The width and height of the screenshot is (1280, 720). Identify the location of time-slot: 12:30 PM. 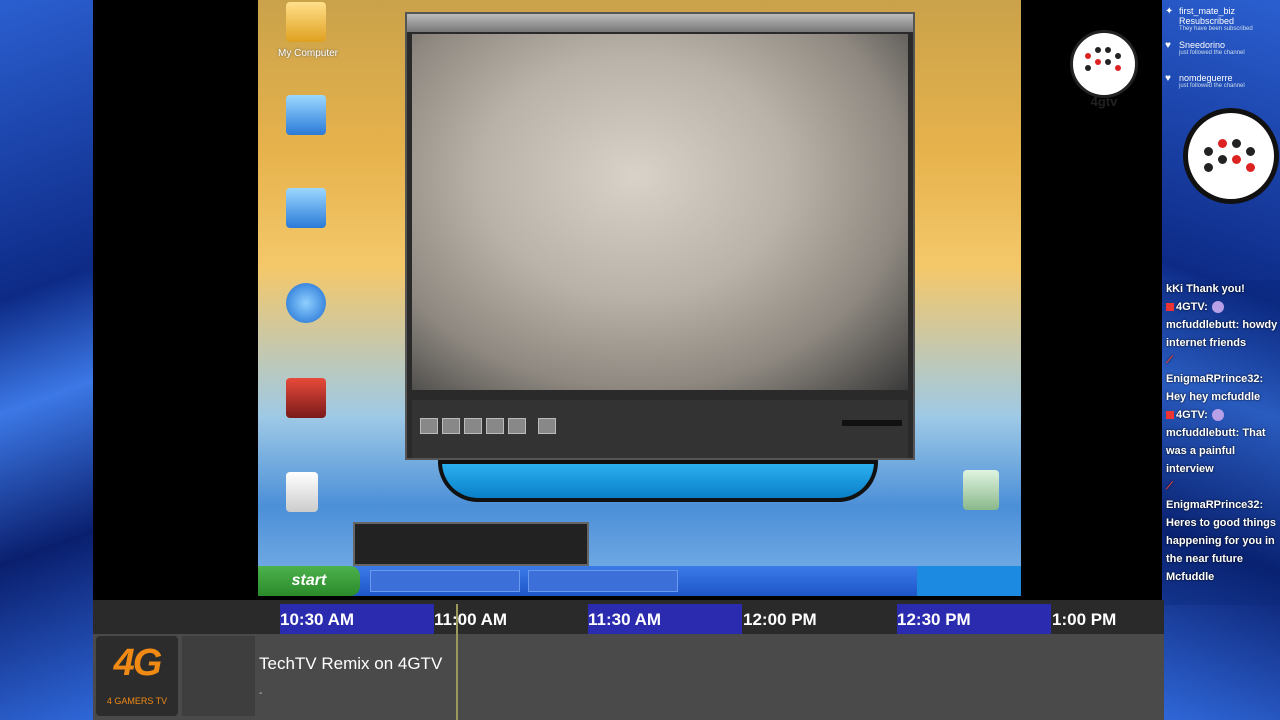
(974, 619).